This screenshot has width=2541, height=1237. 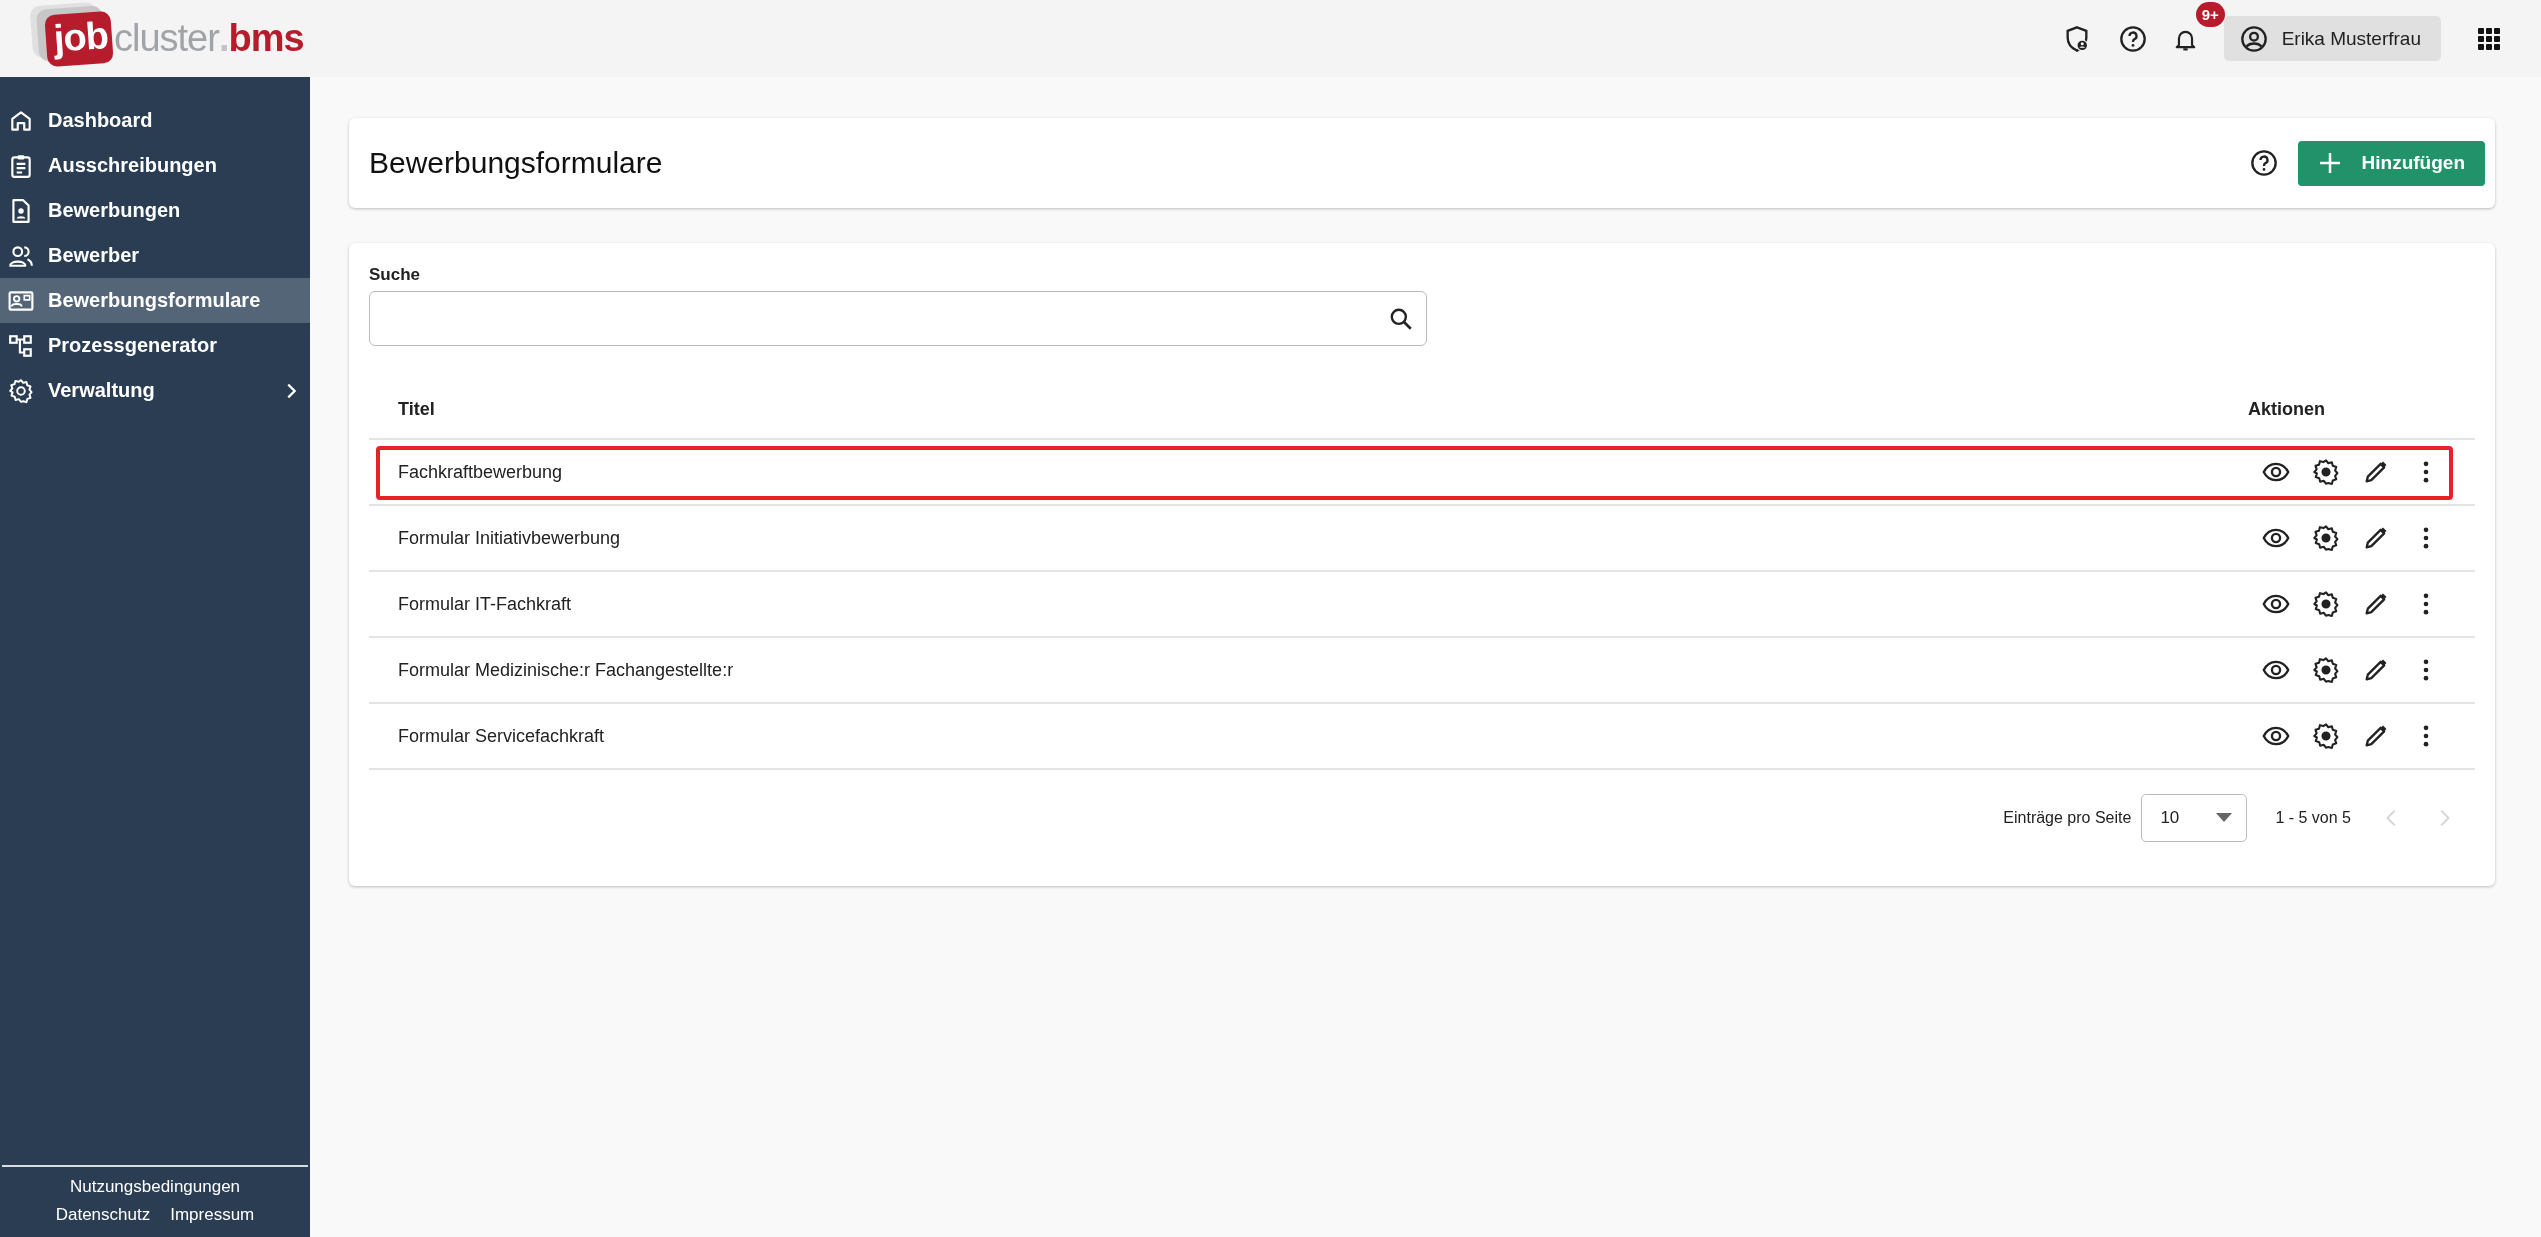 I want to click on nav-item: Ausschreibungen, so click(x=155, y=165).